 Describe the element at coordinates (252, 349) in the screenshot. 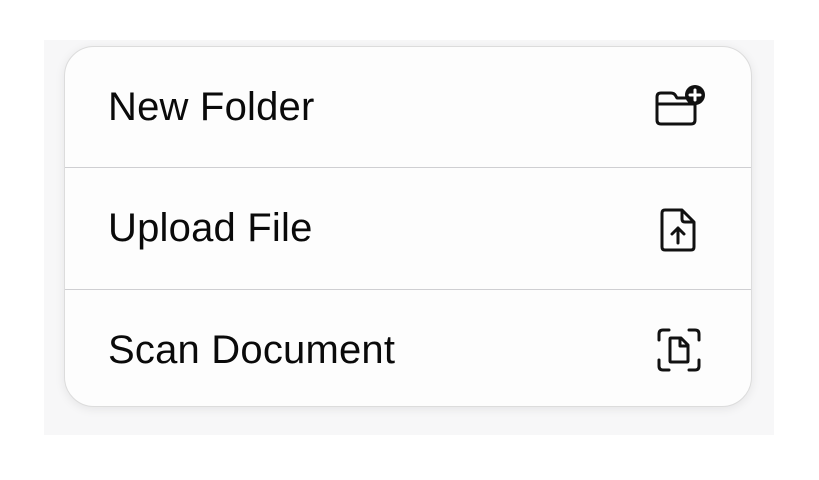

I see `menu-item-label: Scan Document` at that location.